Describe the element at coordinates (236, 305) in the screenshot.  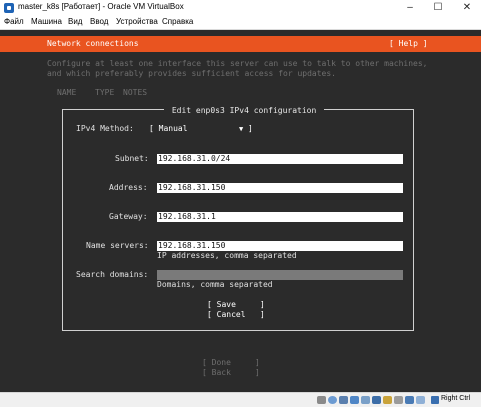
I see `save-button: [ Save ]` at that location.